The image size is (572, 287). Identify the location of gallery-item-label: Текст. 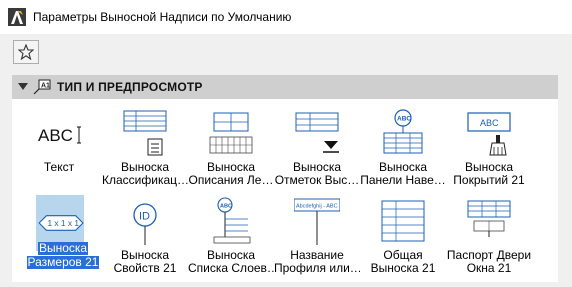
(59, 167).